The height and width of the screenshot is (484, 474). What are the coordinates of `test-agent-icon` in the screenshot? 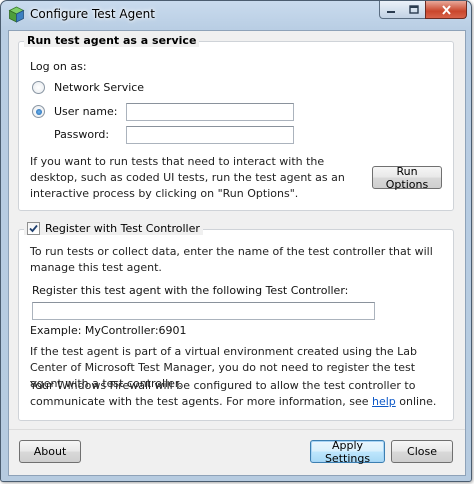 It's located at (16, 14).